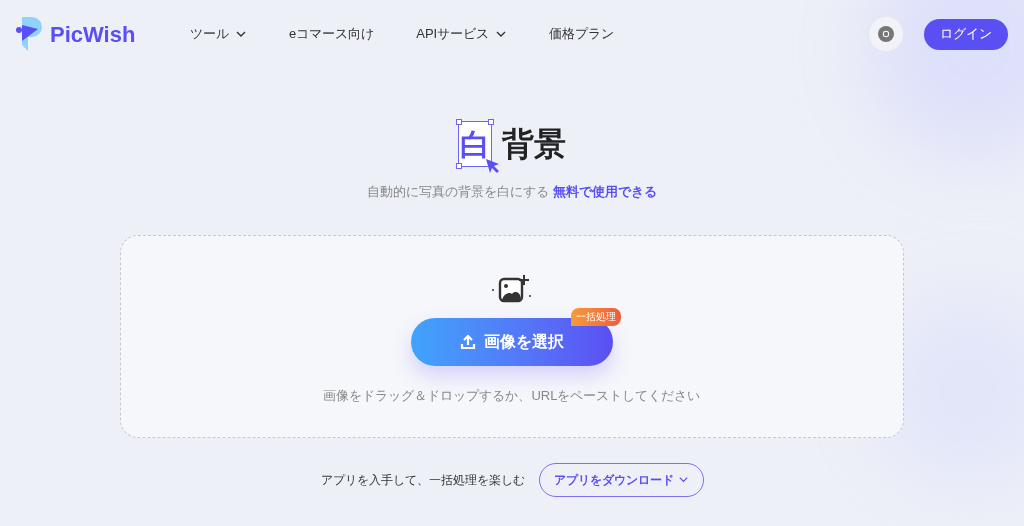 The image size is (1024, 526). Describe the element at coordinates (29, 34) in the screenshot. I see `logo-icon` at that location.